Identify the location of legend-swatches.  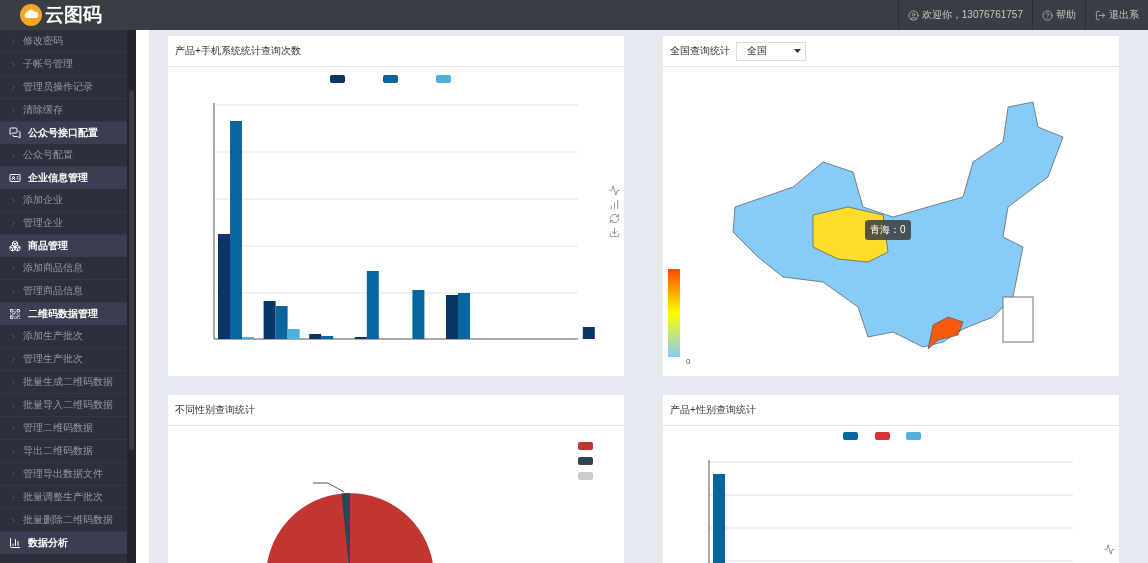
(585, 461).